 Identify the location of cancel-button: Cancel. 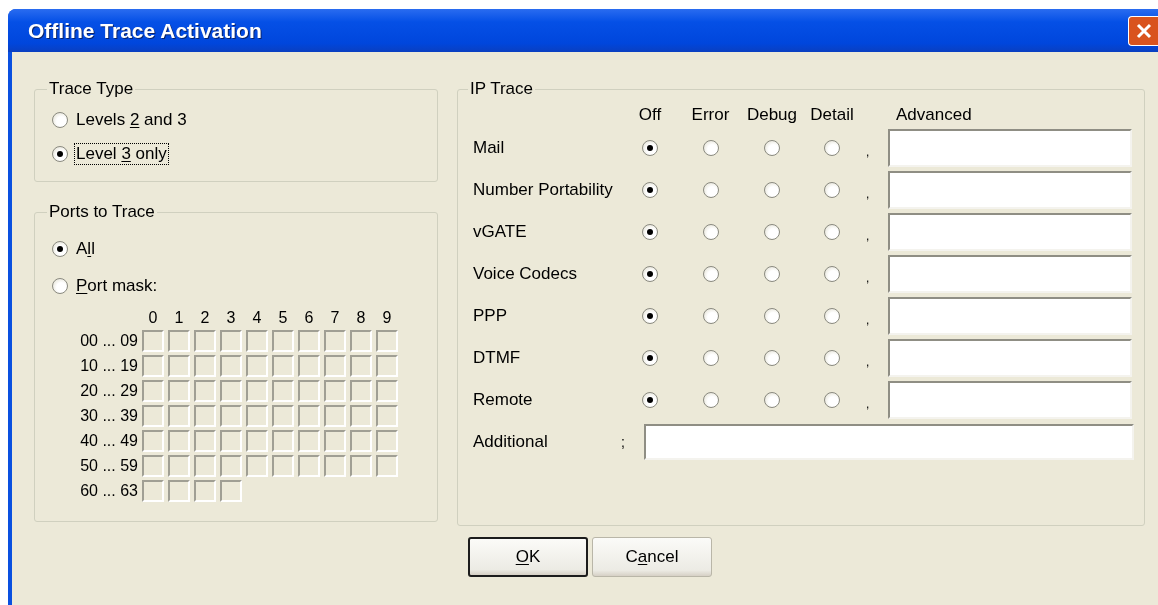
(652, 557).